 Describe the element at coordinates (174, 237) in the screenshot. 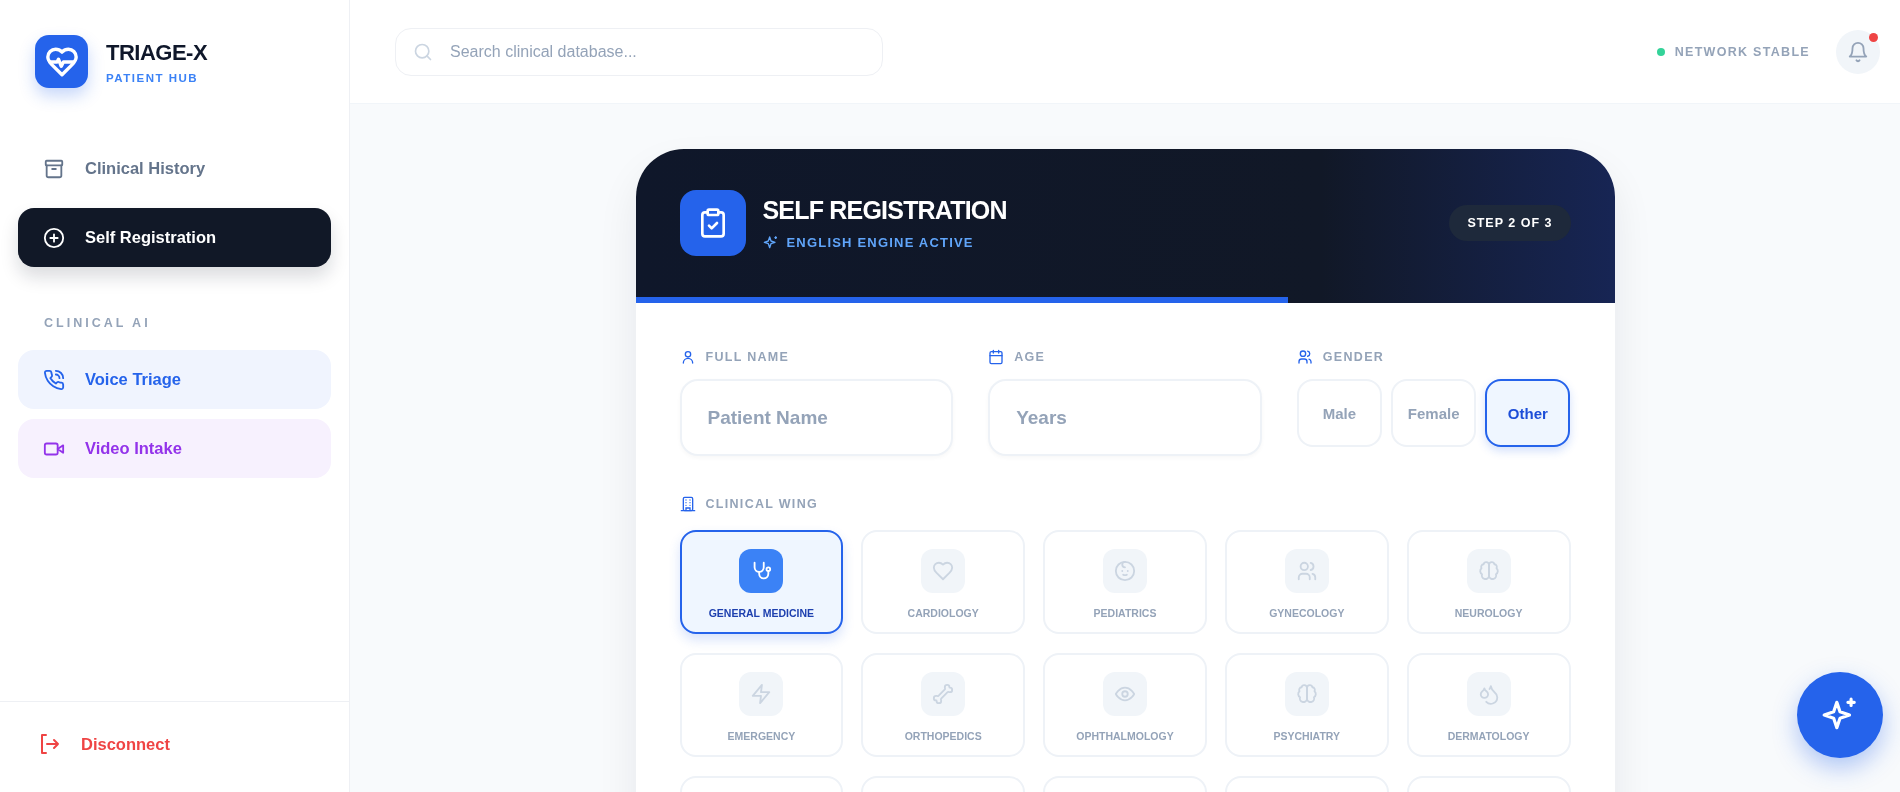

I see `nav-item: Self Registration` at that location.